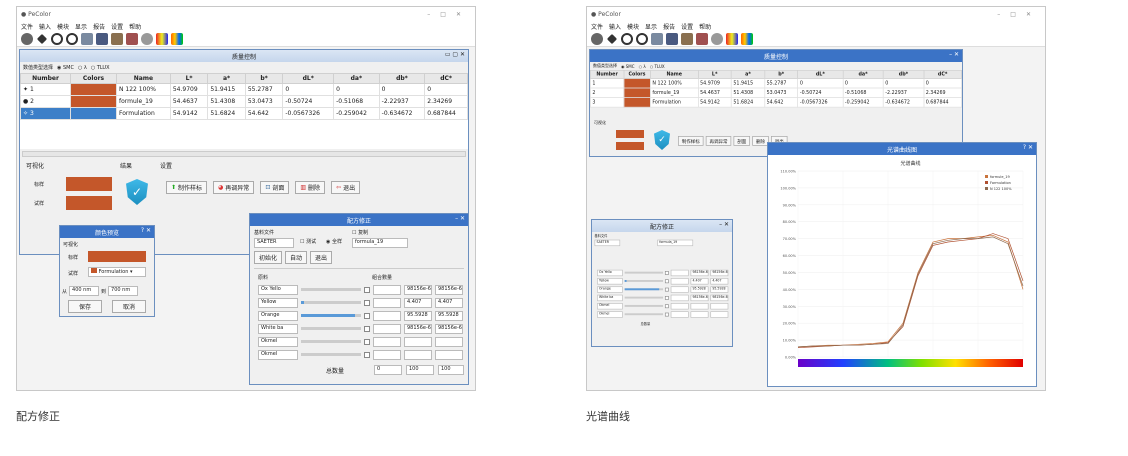  I want to click on profile-button: 剖面, so click(742, 141).